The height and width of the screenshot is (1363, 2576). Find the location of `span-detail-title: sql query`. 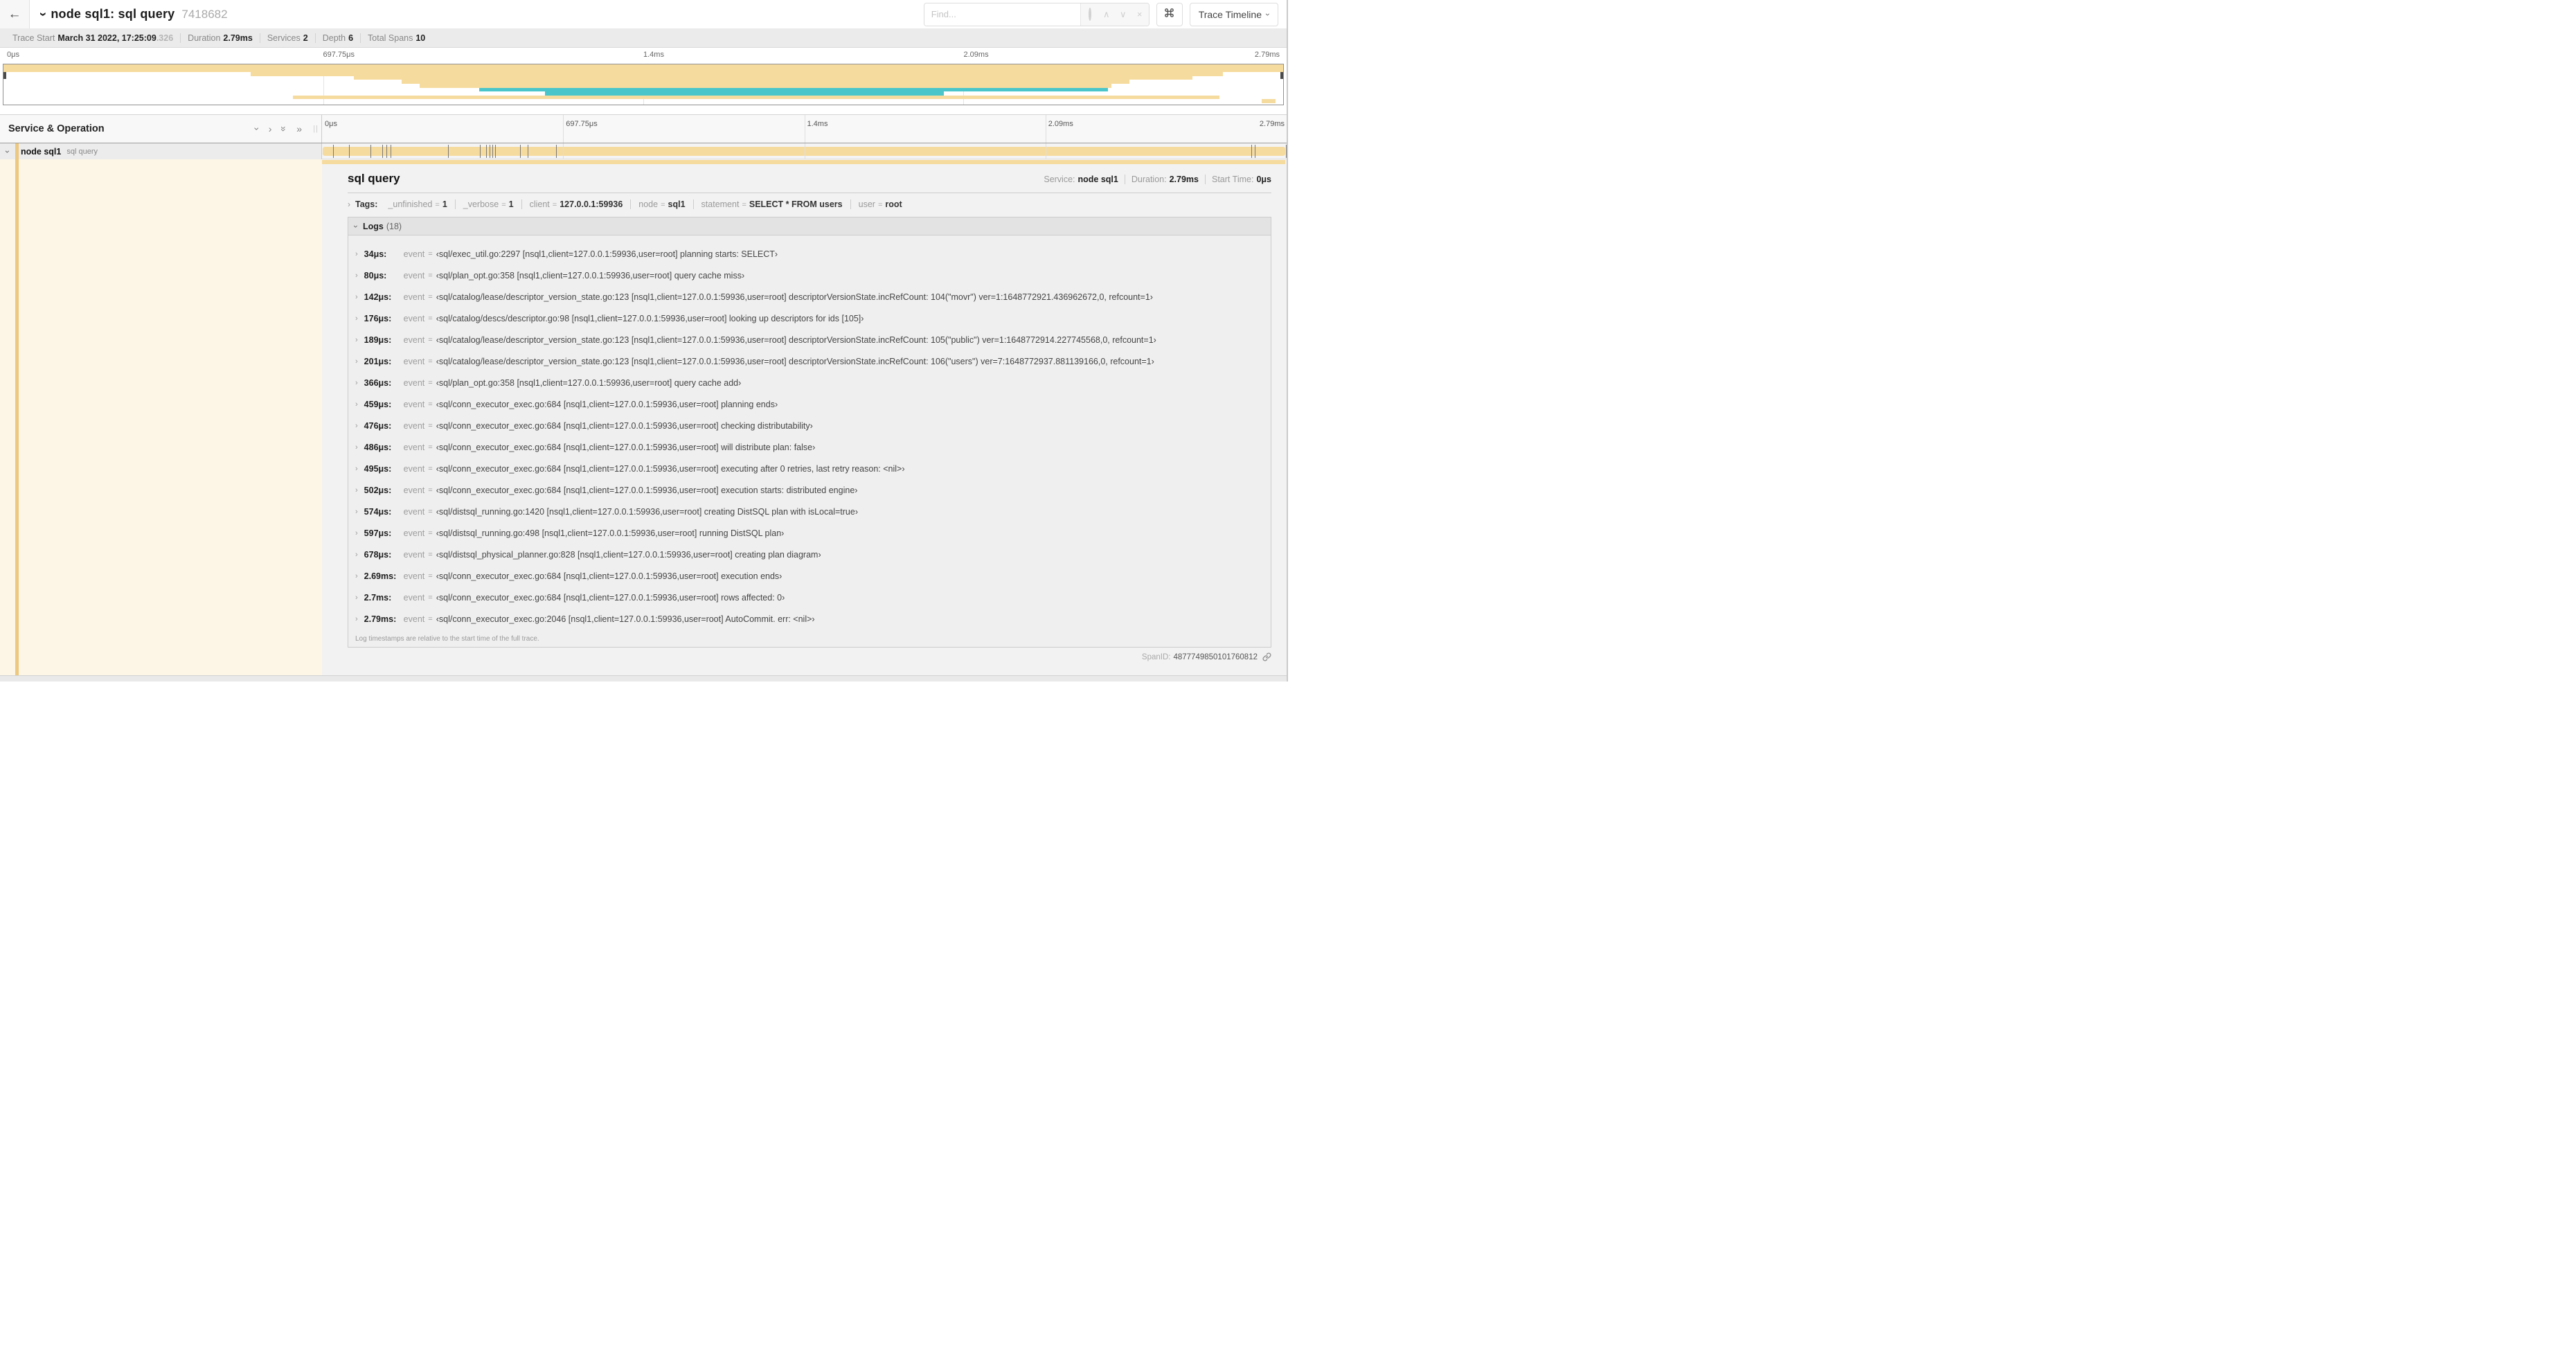

span-detail-title: sql query is located at coordinates (374, 178).